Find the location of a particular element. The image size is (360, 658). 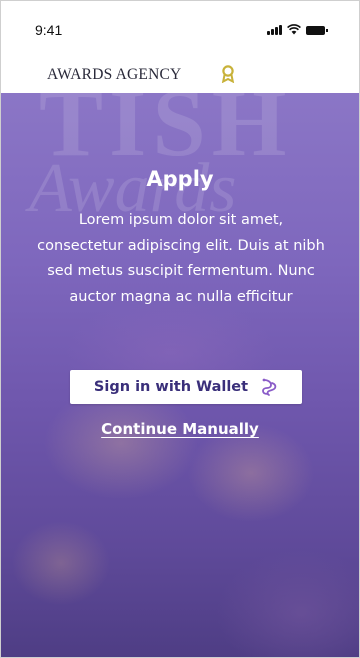

page-title: Apply is located at coordinates (180, 179).